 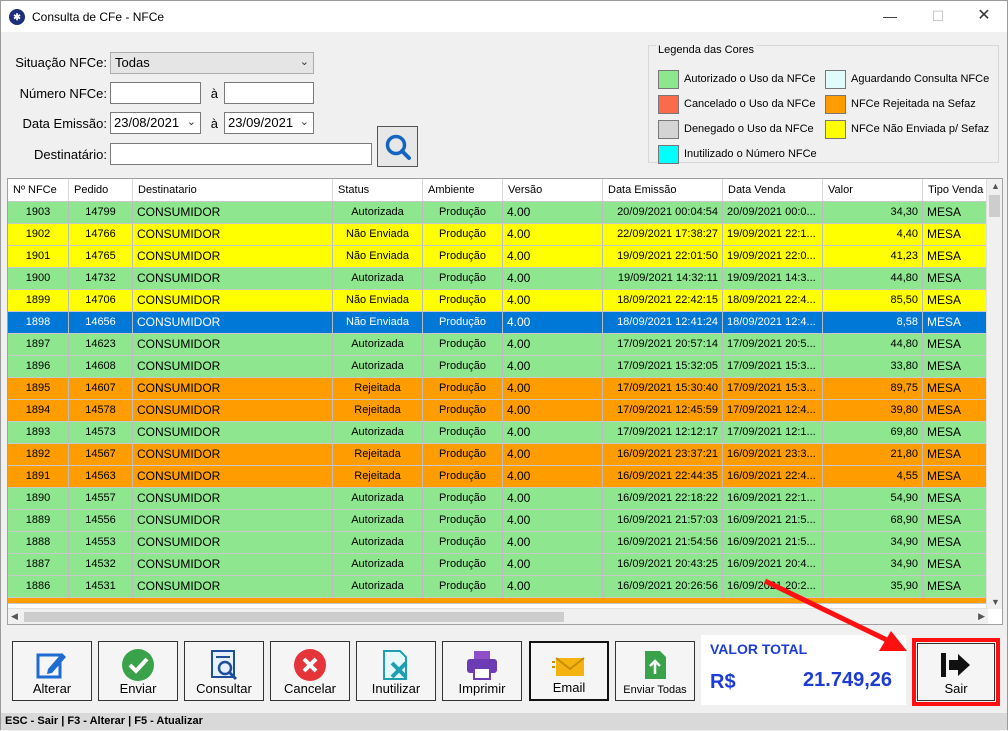 What do you see at coordinates (38, 278) in the screenshot?
I see `cell-nfce: 1900` at bounding box center [38, 278].